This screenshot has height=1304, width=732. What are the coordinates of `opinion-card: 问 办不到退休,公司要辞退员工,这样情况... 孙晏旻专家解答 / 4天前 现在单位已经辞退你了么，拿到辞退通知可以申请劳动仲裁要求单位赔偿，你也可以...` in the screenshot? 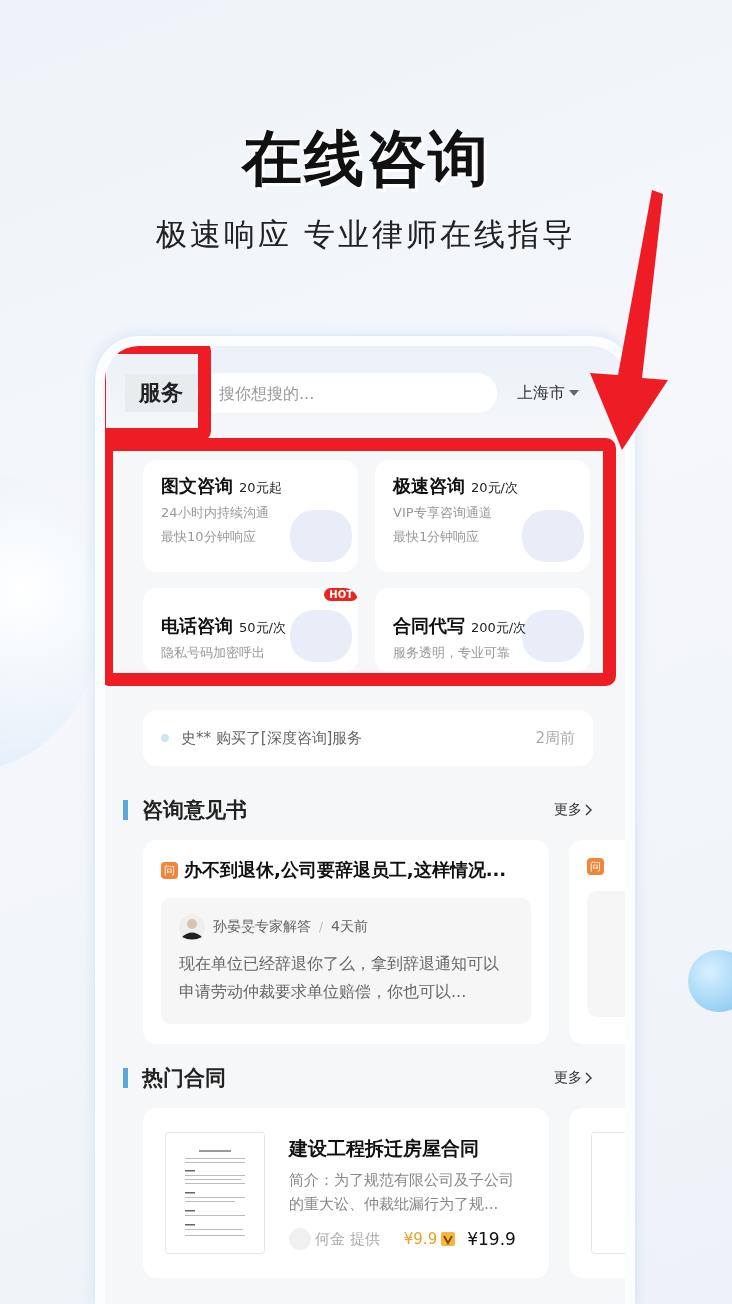 It's located at (346, 942).